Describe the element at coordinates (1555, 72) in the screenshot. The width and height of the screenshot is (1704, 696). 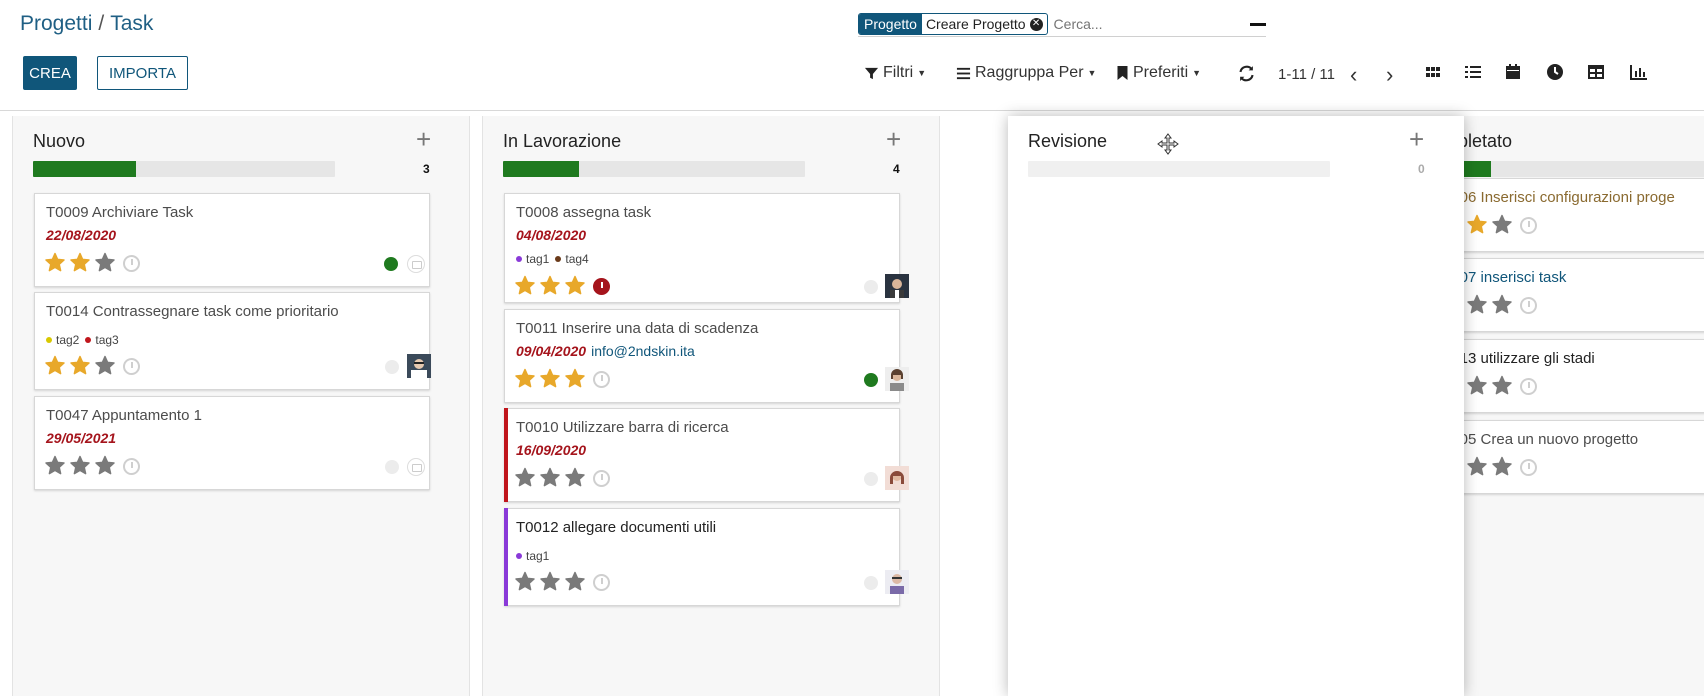
I see `activity-icon` at that location.